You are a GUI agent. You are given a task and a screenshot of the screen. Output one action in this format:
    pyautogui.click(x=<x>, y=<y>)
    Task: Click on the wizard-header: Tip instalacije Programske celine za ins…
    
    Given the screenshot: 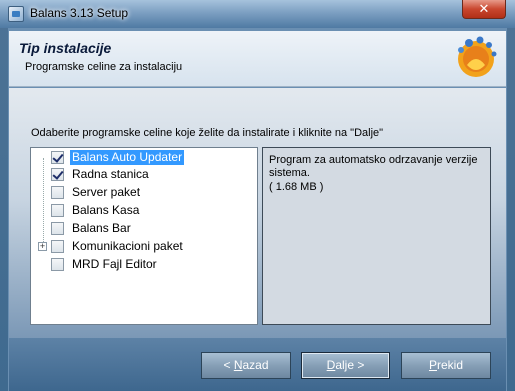 What is the action you would take?
    pyautogui.click(x=257, y=59)
    